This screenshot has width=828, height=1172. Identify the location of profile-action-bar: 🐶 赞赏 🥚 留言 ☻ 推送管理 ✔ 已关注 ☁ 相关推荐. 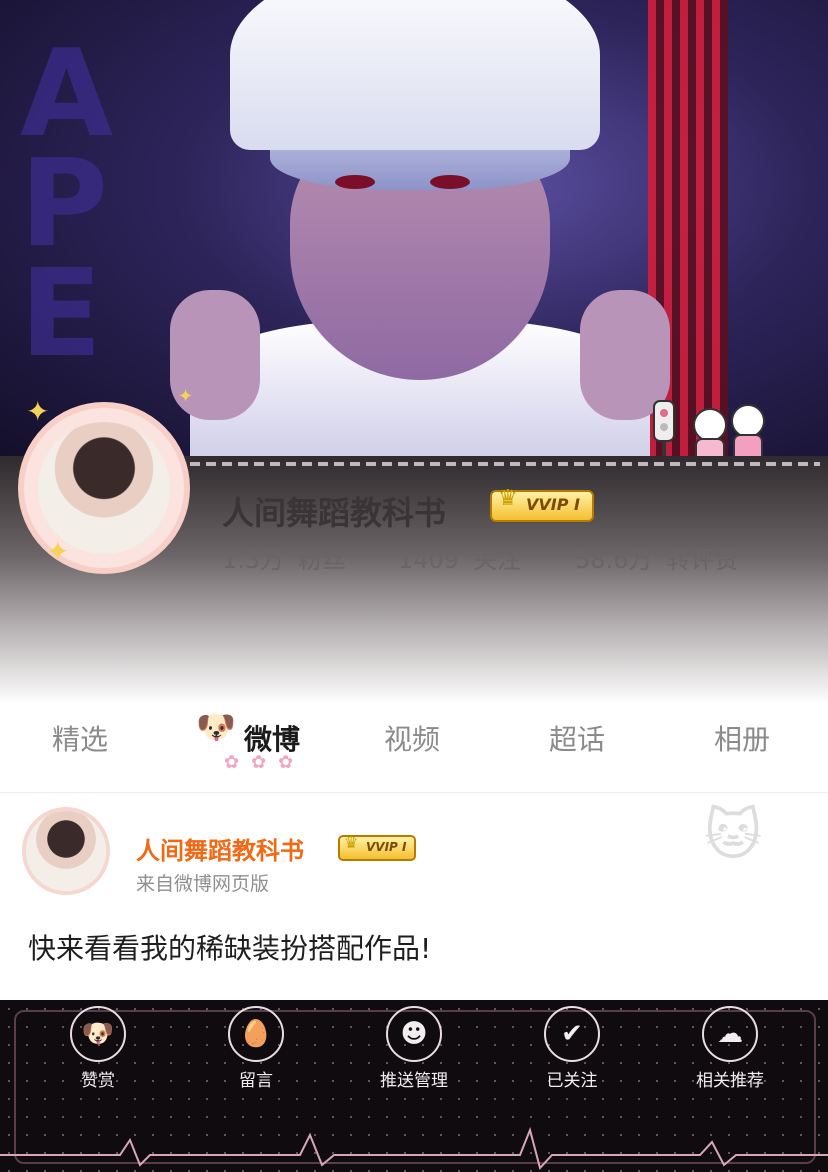
(414, 1086).